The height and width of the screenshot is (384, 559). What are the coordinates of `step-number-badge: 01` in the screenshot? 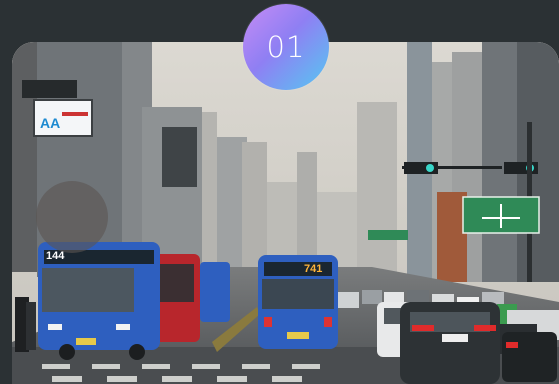 It's located at (286, 47).